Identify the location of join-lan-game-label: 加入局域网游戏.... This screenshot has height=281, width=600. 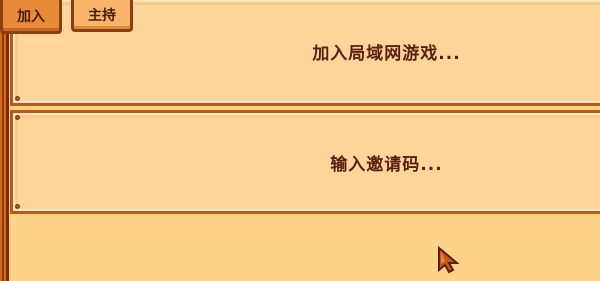
(386, 54).